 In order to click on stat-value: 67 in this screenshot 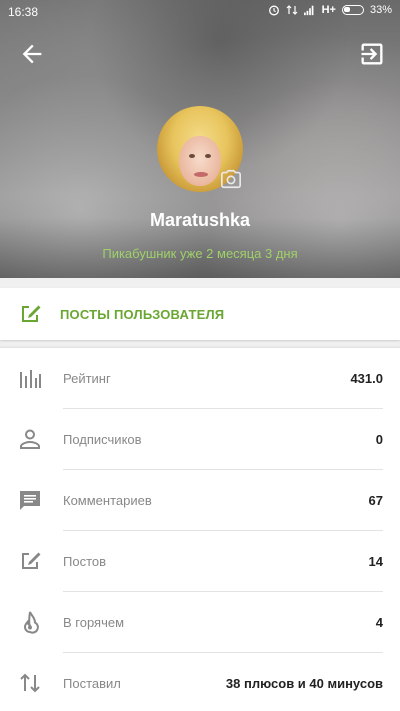, I will do `click(375, 500)`.